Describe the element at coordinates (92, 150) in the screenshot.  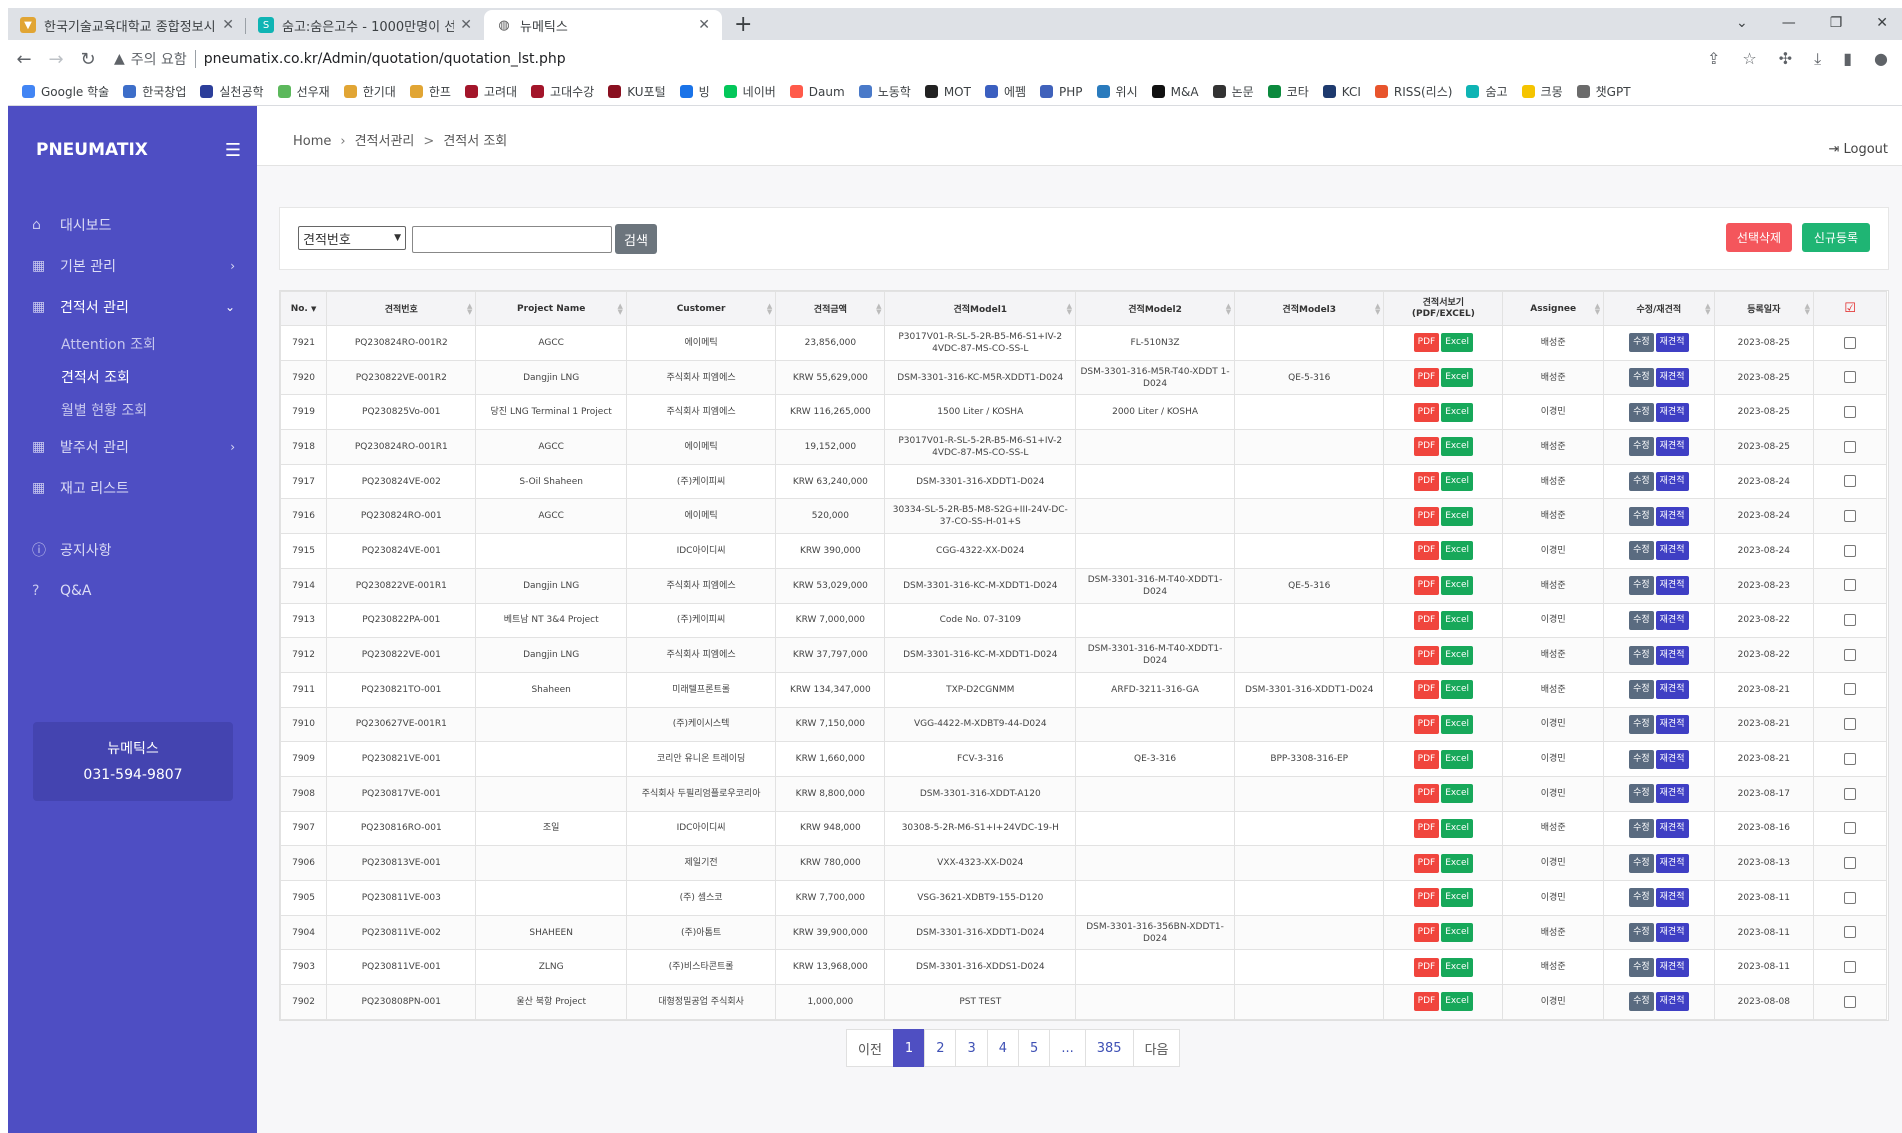
I see `brand-logo: PNEUMATIX` at that location.